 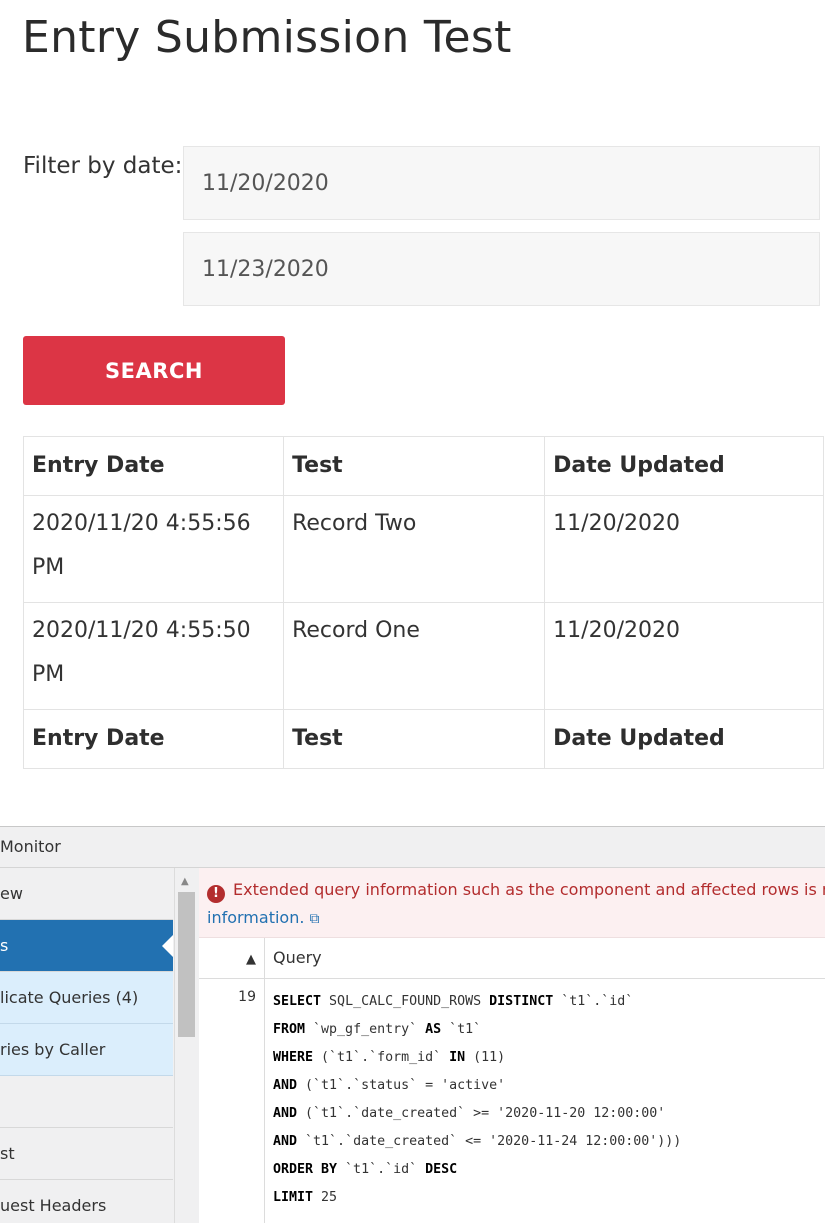 What do you see at coordinates (684, 739) in the screenshot?
I see `column-footer-date-updated: Date Updated` at bounding box center [684, 739].